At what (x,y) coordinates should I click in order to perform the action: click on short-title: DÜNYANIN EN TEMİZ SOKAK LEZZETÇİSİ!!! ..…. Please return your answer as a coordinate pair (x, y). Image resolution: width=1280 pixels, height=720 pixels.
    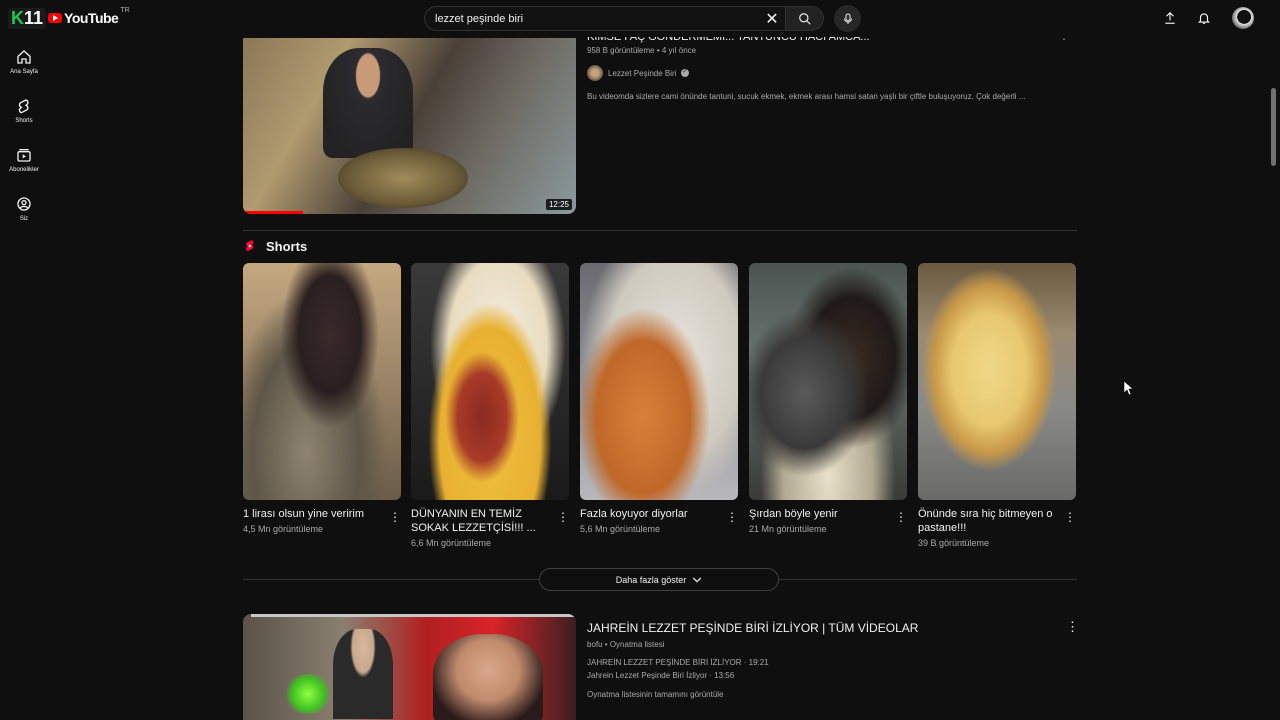
    Looking at the image, I should click on (480, 521).